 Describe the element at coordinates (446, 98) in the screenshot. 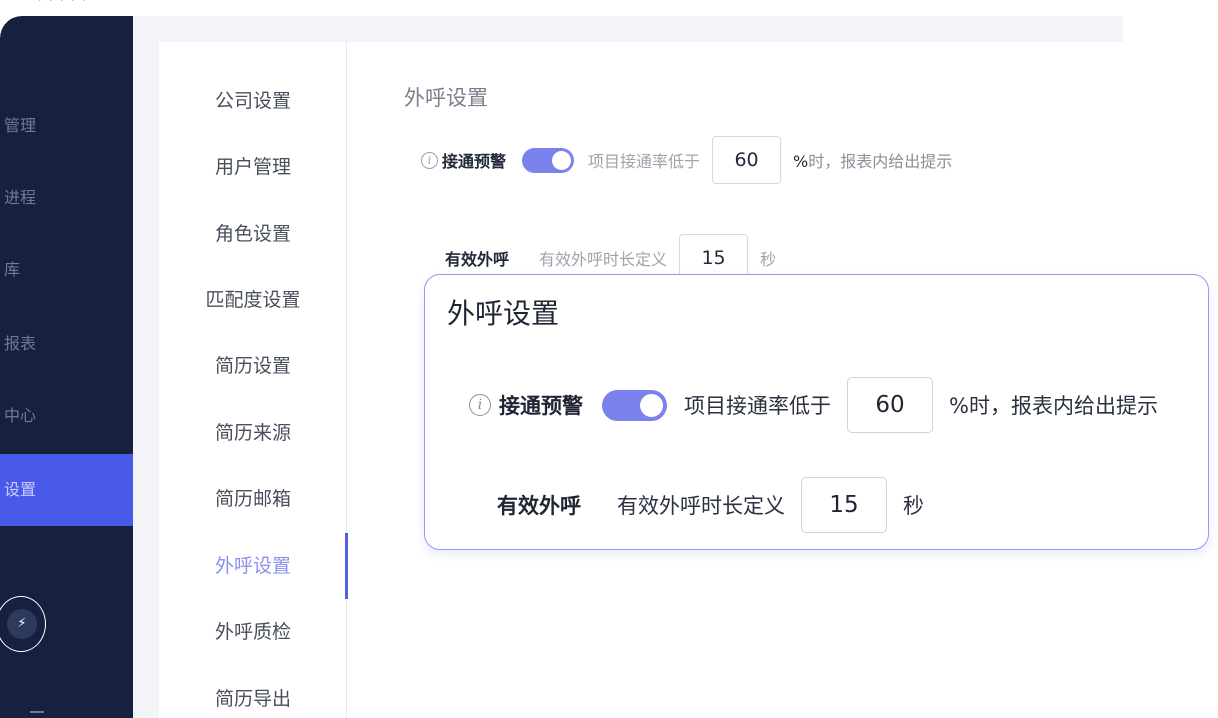

I see `section-title: 外呼设置` at that location.